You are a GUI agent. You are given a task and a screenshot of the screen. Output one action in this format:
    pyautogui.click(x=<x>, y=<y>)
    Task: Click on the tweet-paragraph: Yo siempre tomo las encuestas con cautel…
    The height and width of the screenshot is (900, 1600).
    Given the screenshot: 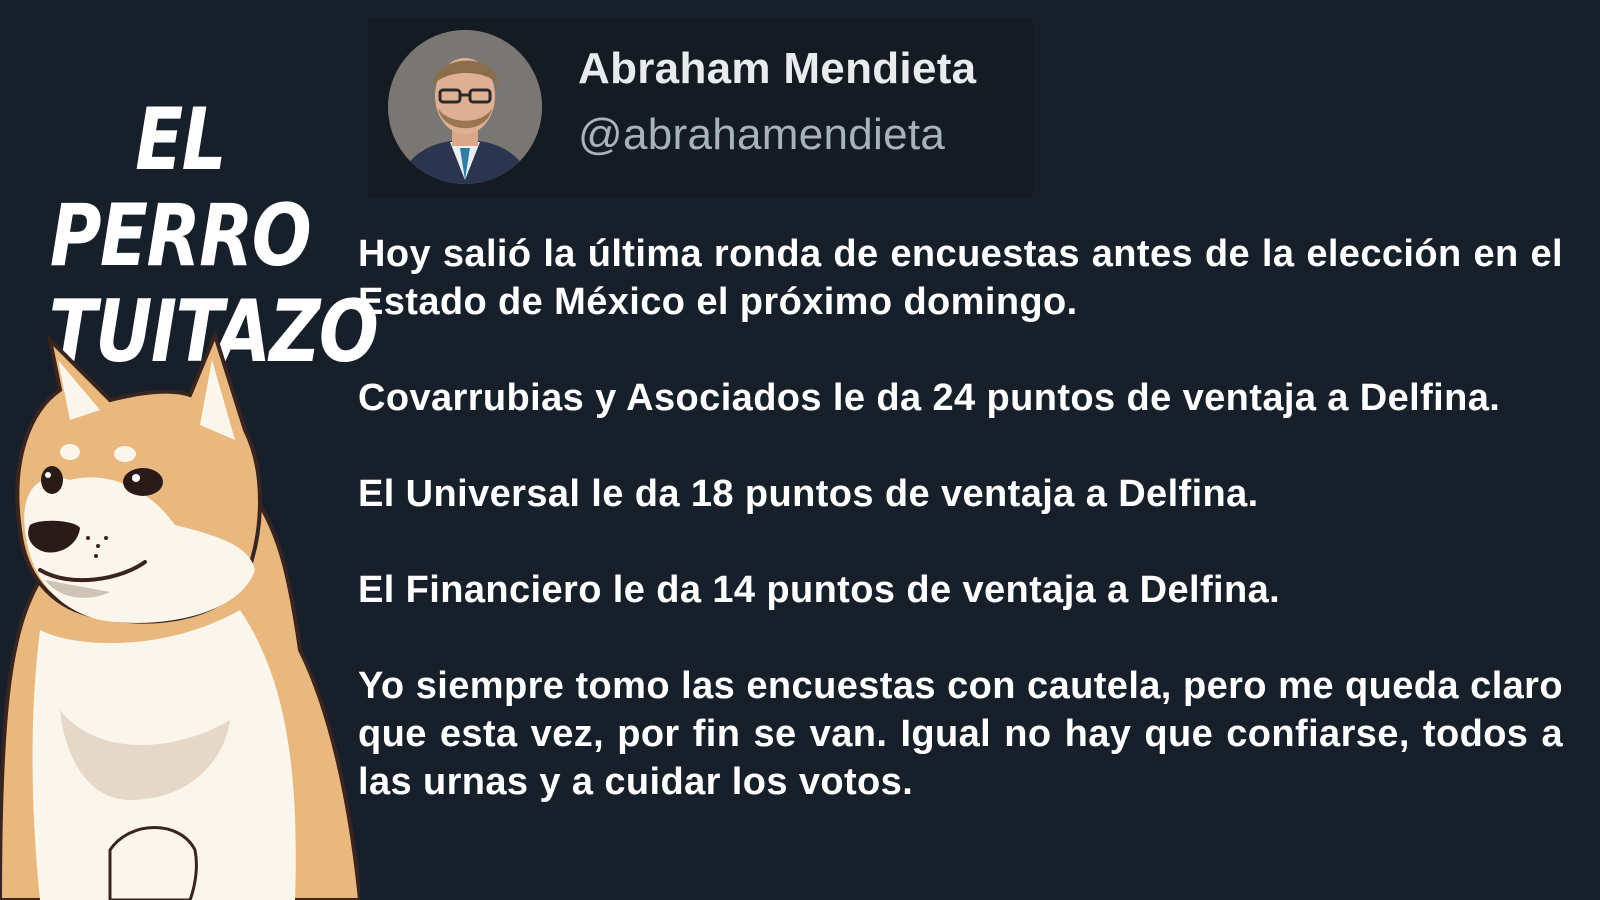 What is the action you would take?
    pyautogui.click(x=960, y=734)
    